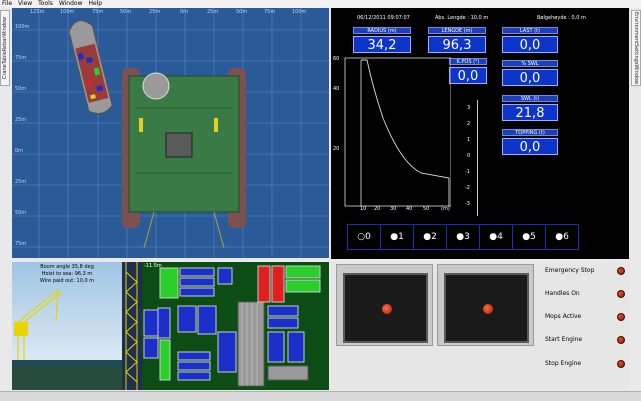 The height and width of the screenshot is (401, 641). What do you see at coordinates (7, 4) in the screenshot?
I see `menu-file: File` at bounding box center [7, 4].